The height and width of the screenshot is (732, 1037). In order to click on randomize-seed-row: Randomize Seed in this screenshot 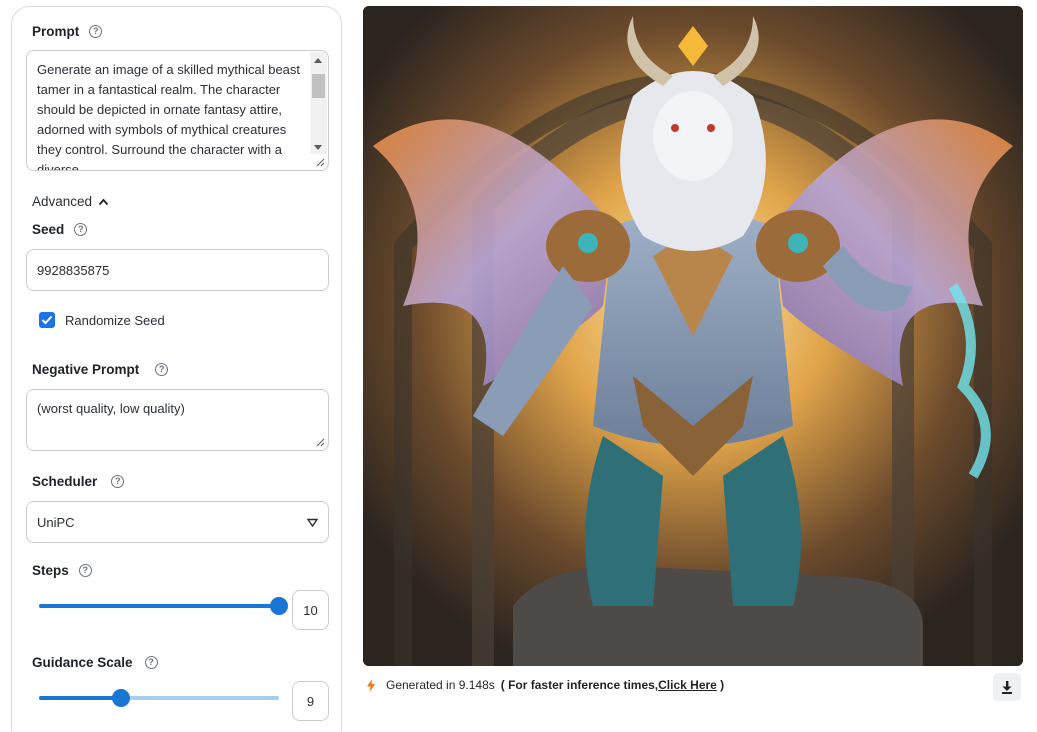, I will do `click(102, 320)`.